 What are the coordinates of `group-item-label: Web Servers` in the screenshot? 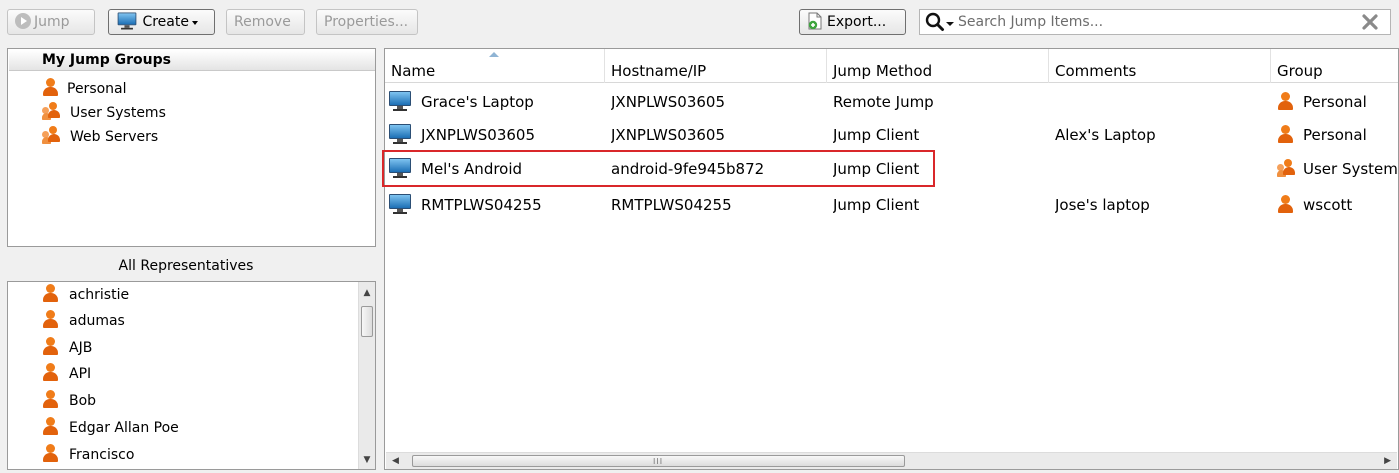 It's located at (114, 137).